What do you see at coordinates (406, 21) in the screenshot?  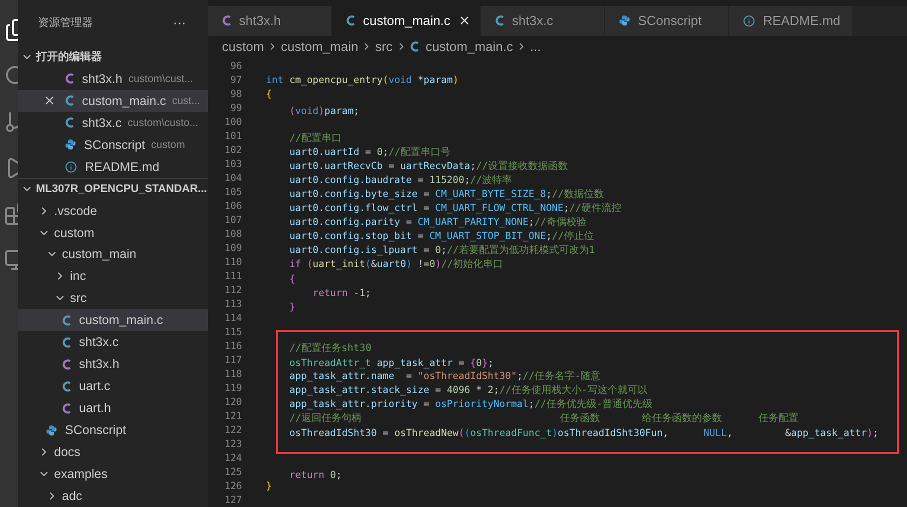 I see `editor-tab: custom_main.c` at bounding box center [406, 21].